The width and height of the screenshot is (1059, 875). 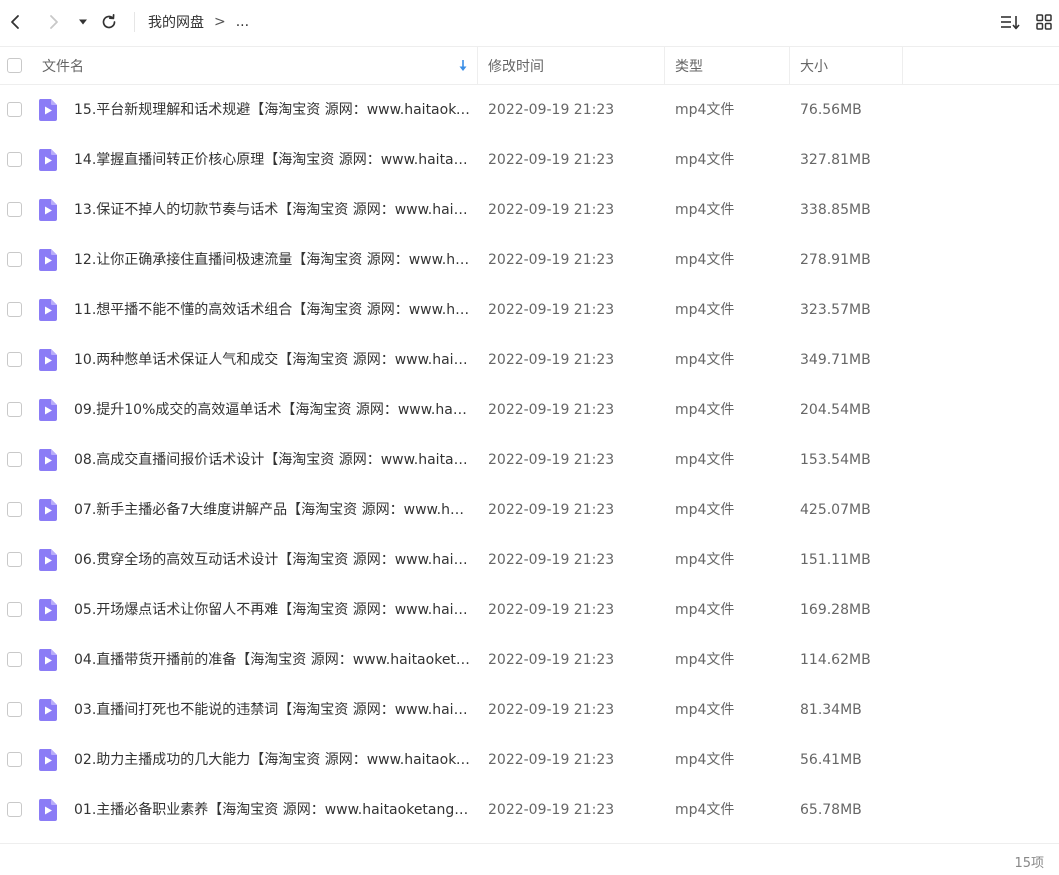 What do you see at coordinates (176, 22) in the screenshot?
I see `breadcrumb-item-root: 我的网盘` at bounding box center [176, 22].